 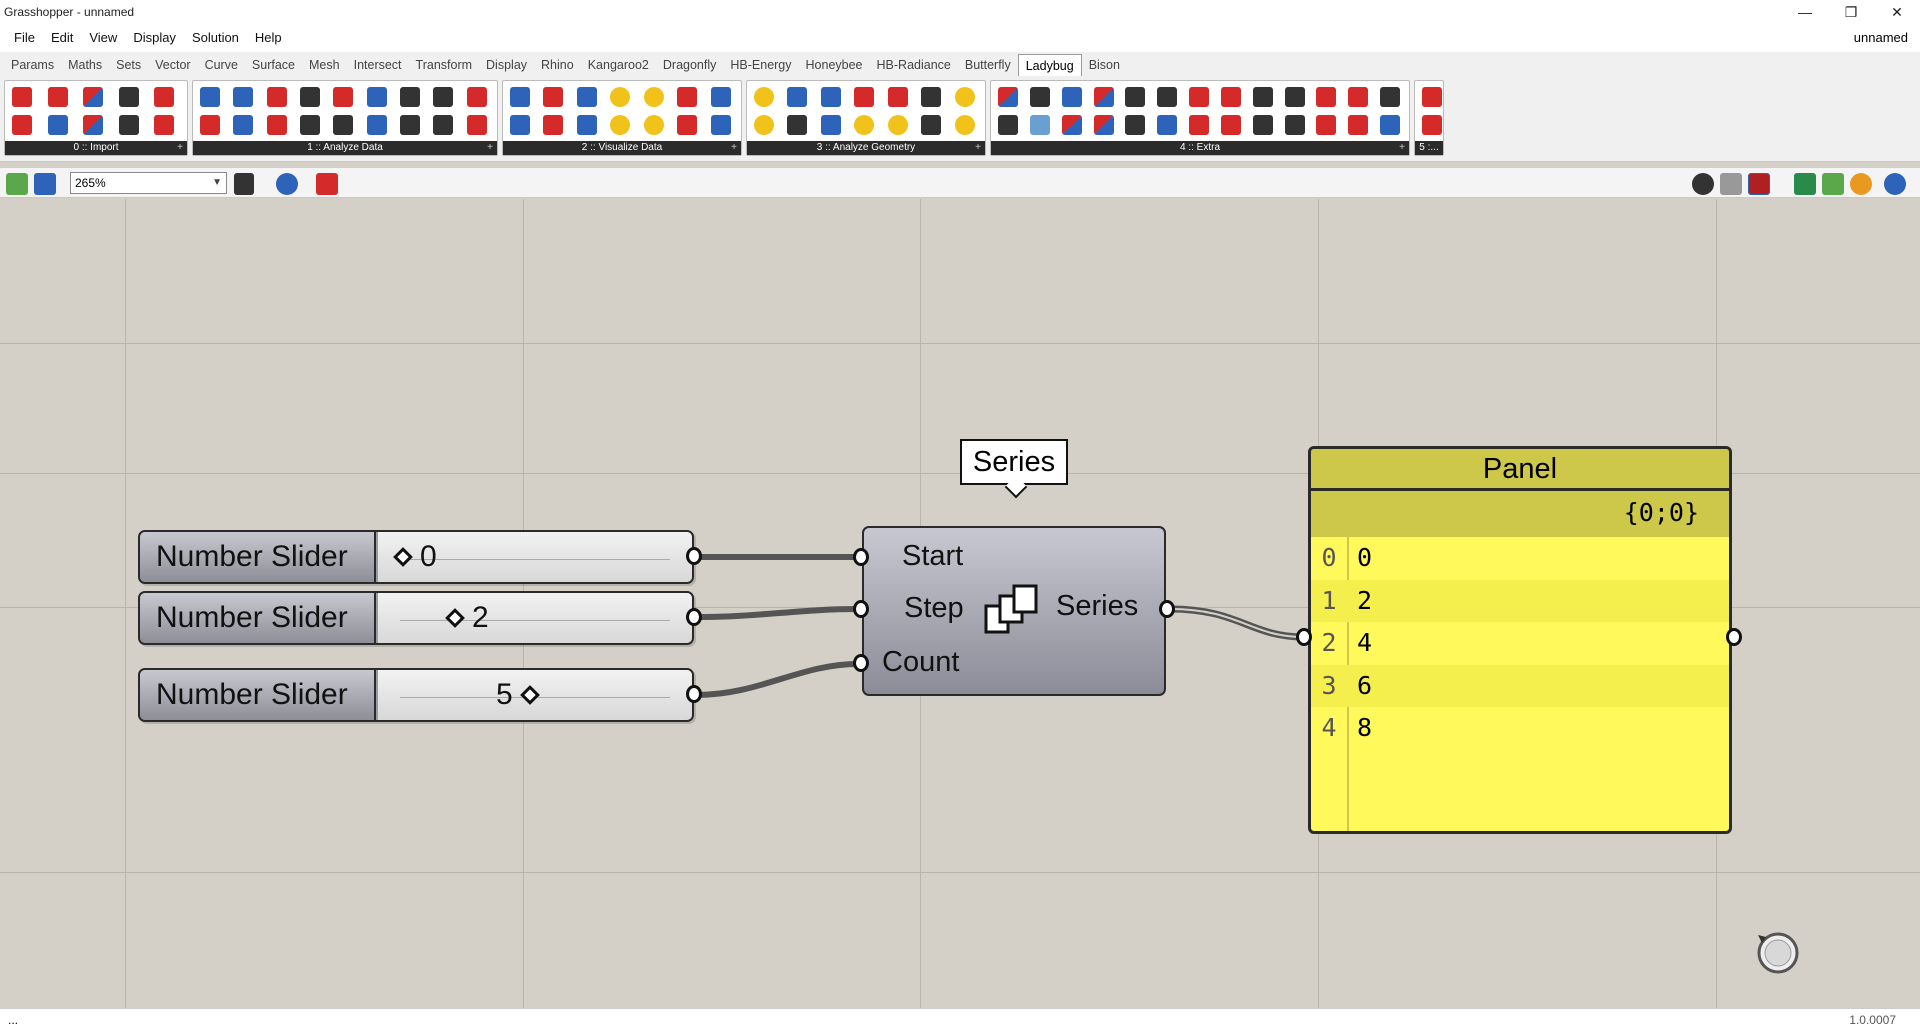 What do you see at coordinates (1759, 184) in the screenshot?
I see `preview-selected-icon` at bounding box center [1759, 184].